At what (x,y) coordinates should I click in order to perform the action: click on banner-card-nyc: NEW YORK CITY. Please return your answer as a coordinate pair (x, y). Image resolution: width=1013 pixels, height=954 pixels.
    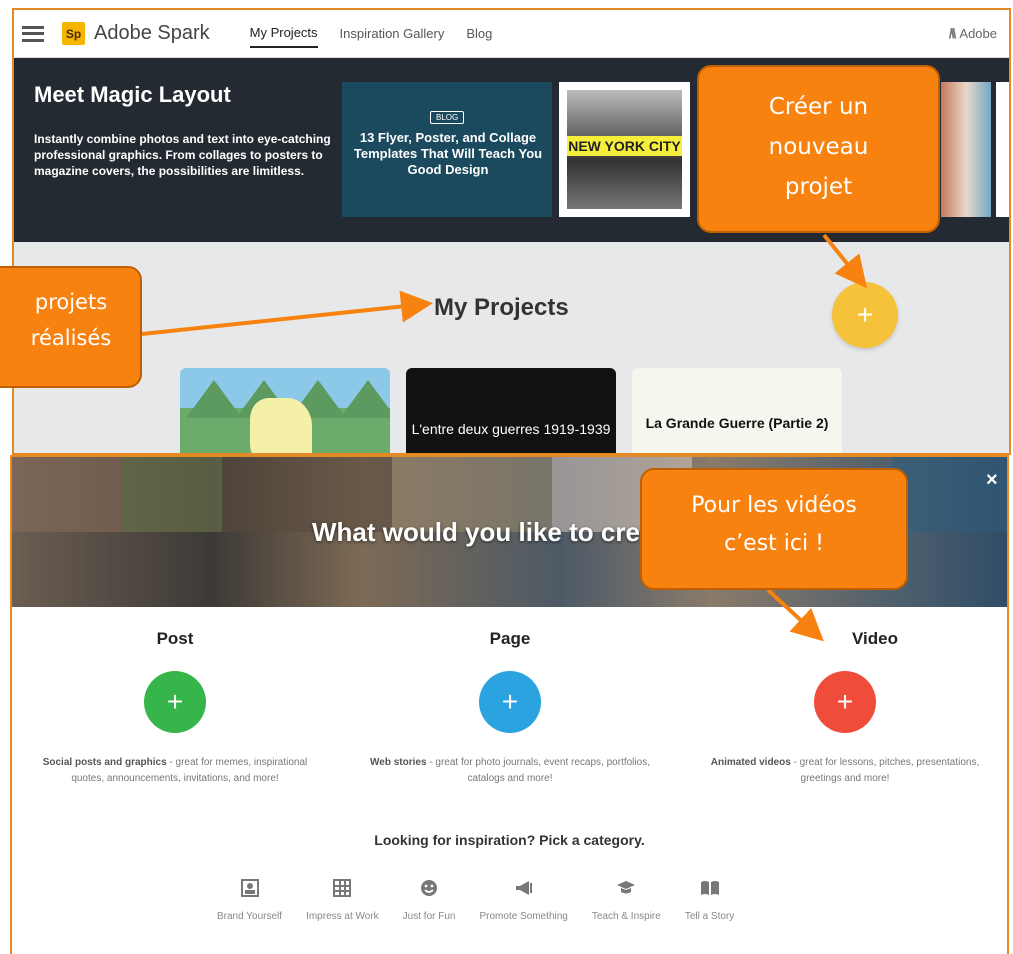
    Looking at the image, I should click on (624, 149).